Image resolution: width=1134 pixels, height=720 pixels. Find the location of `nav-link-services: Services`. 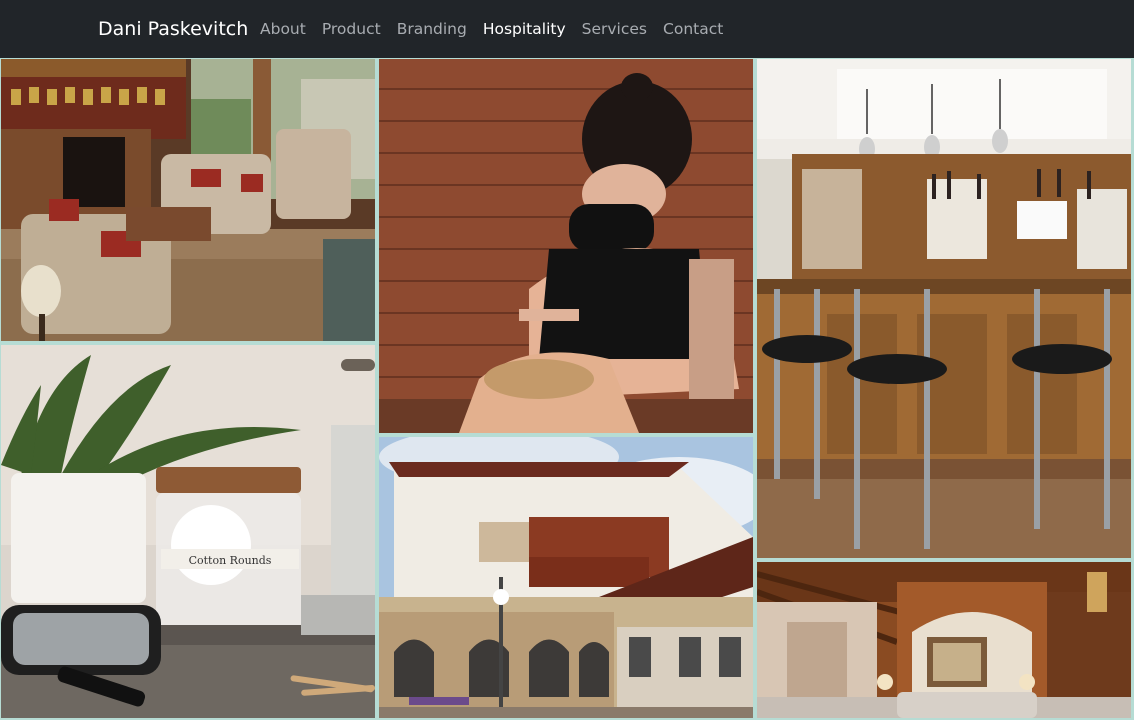

nav-link-services: Services is located at coordinates (614, 29).